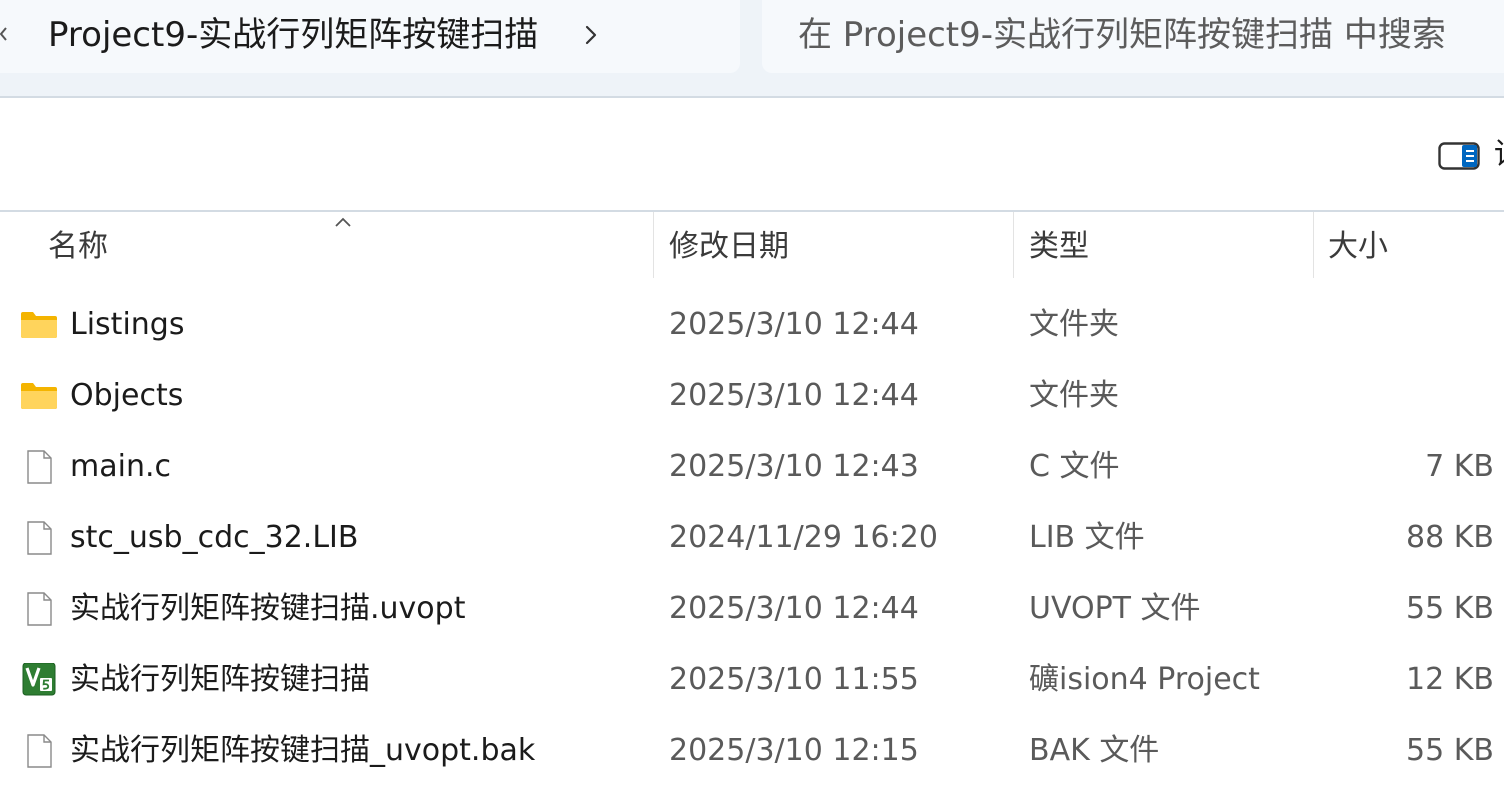  Describe the element at coordinates (268, 608) in the screenshot. I see `file-name: 实战行列矩阵按键扫描.uvopt` at that location.